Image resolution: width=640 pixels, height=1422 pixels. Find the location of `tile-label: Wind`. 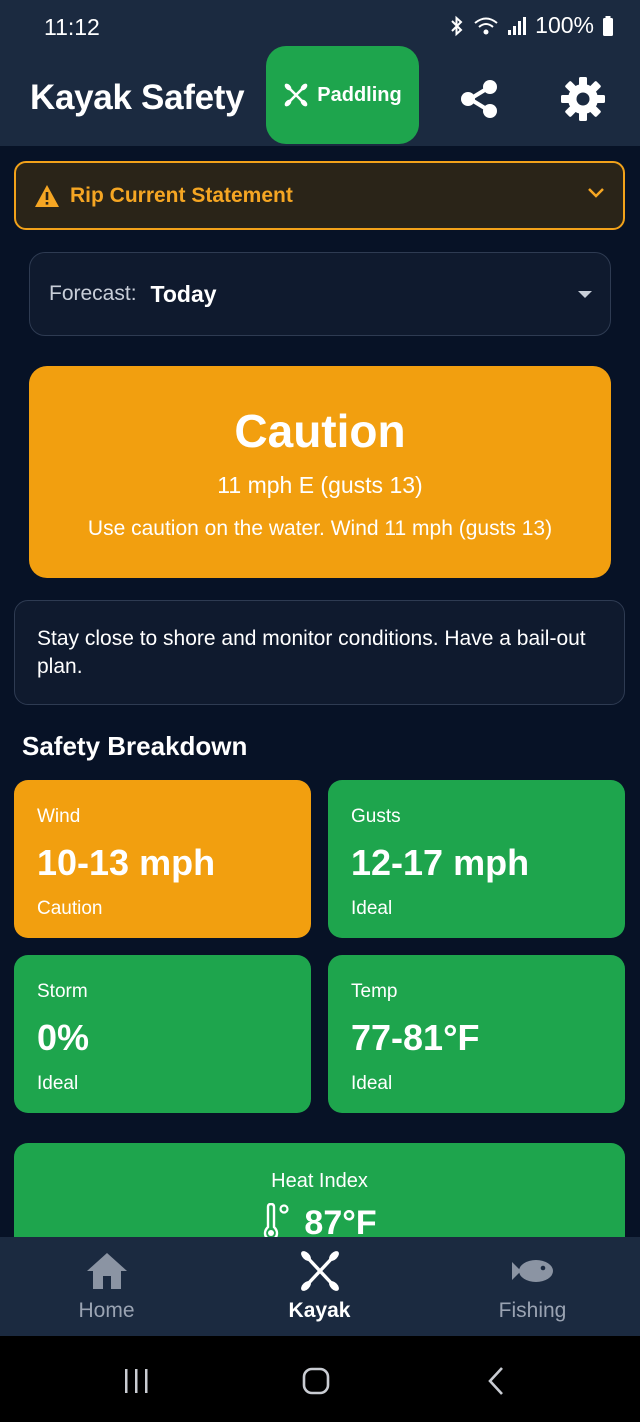

tile-label: Wind is located at coordinates (59, 816).